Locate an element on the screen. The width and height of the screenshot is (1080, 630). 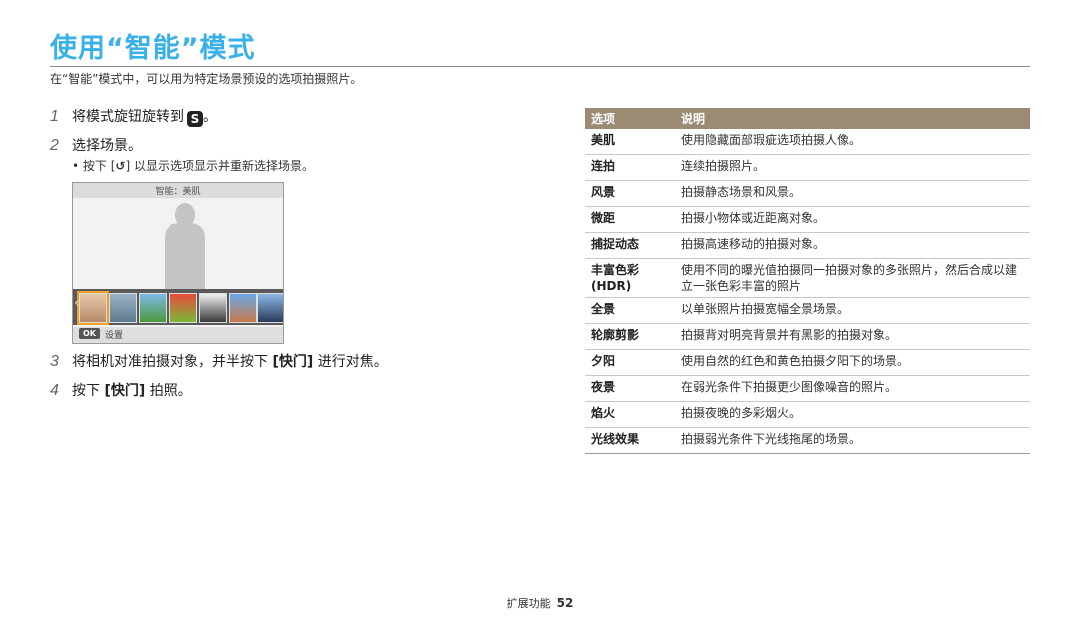
table-row: 美肌 使用隐藏面部瑕疵选项拍摄人像。 is located at coordinates (807, 142).